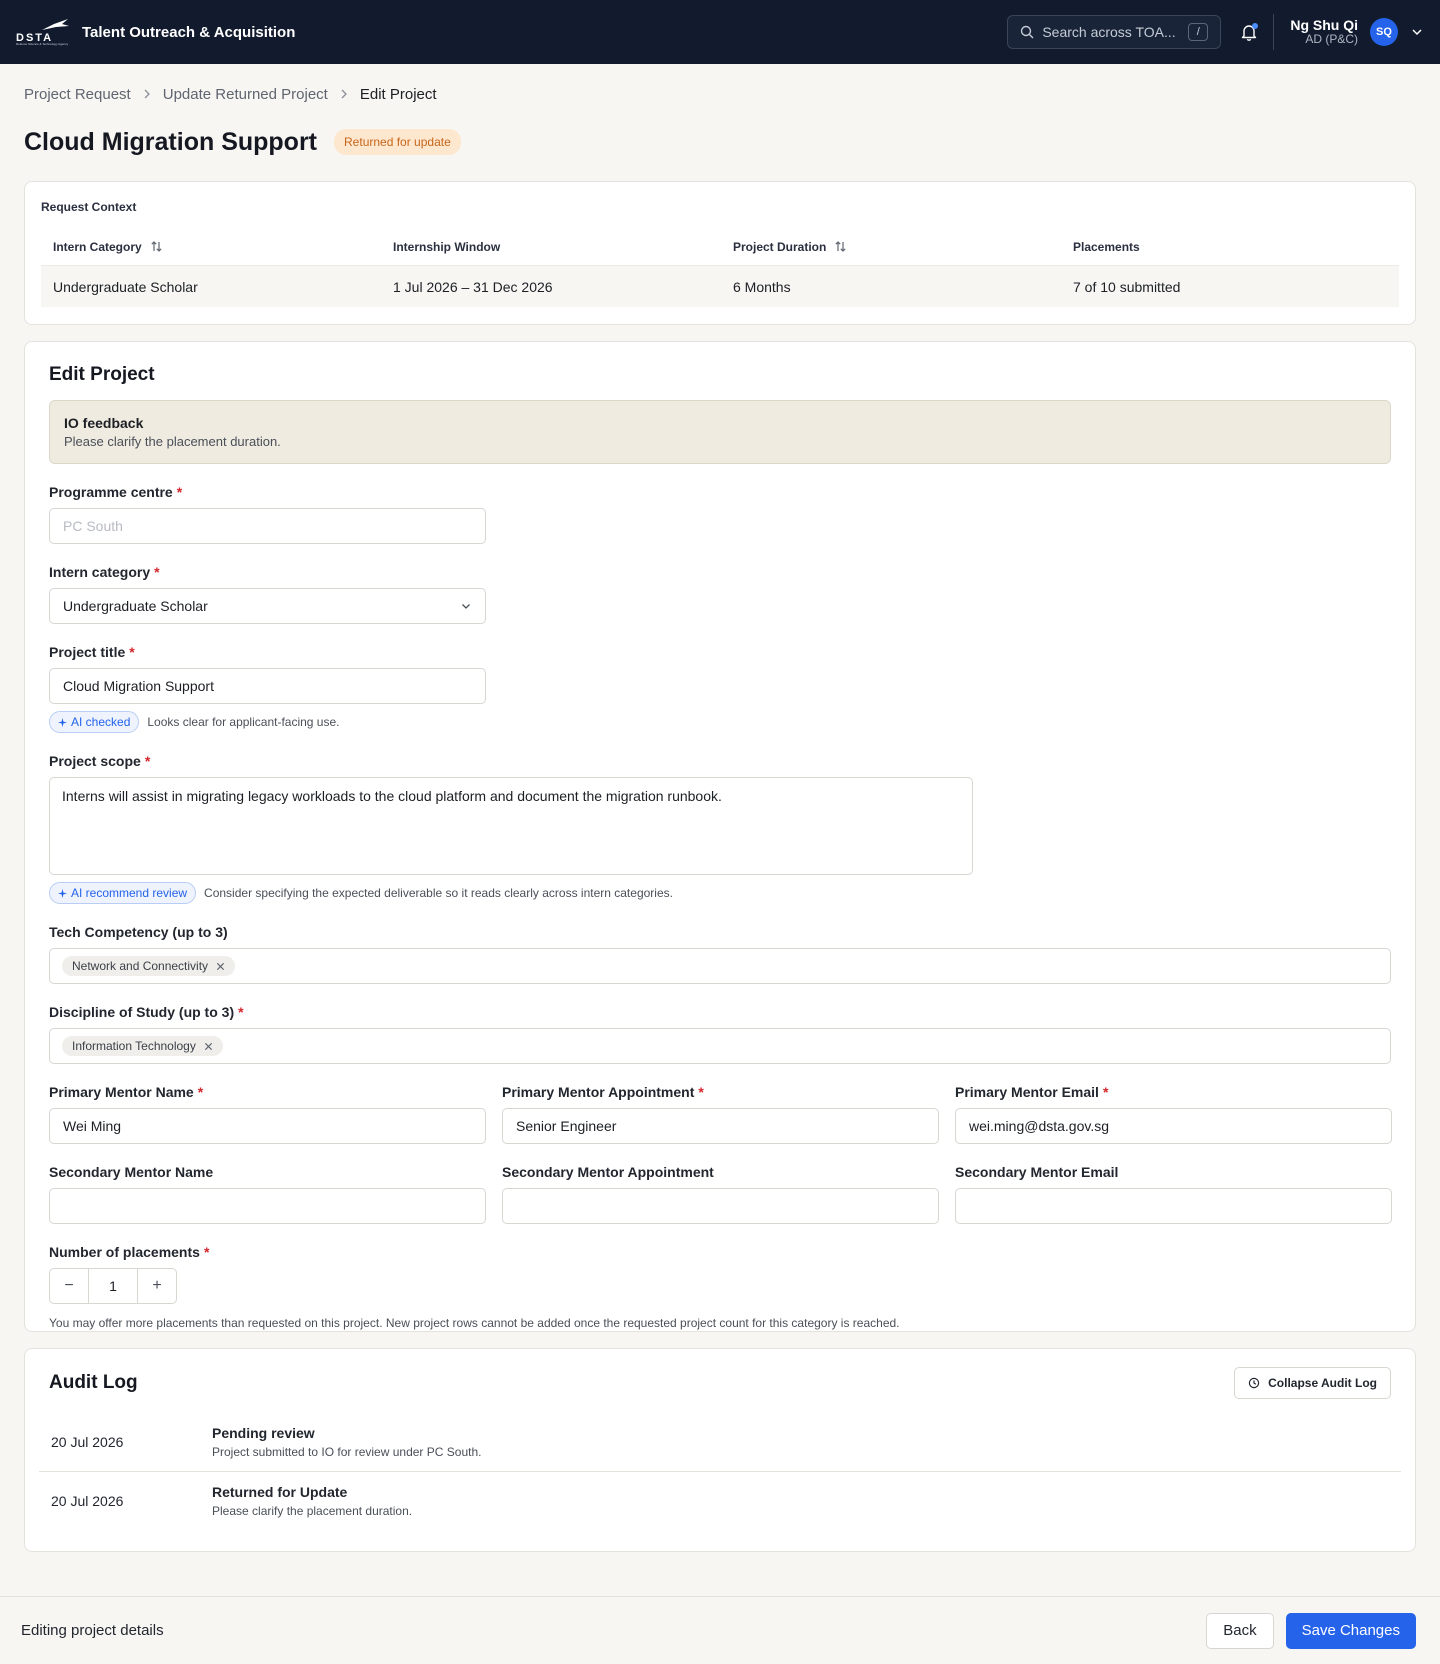  I want to click on save-changes-button: Save Changes, so click(1350, 1630).